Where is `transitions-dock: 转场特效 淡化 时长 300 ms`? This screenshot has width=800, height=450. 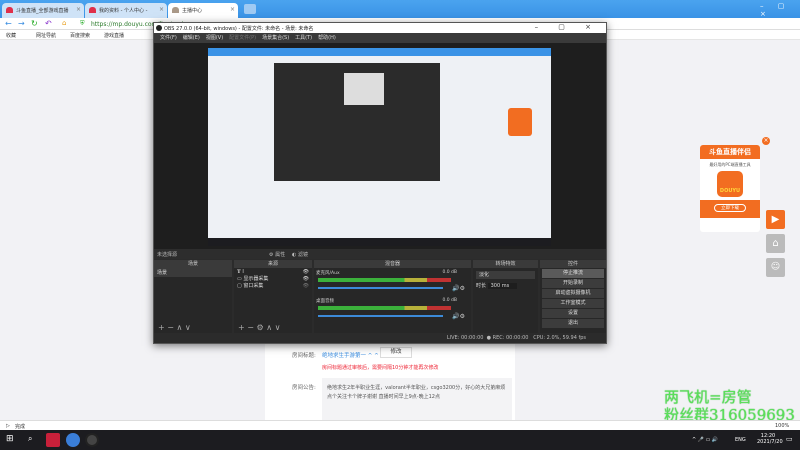
transitions-dock: 转场特效 淡化 时长 300 ms is located at coordinates (505, 296).